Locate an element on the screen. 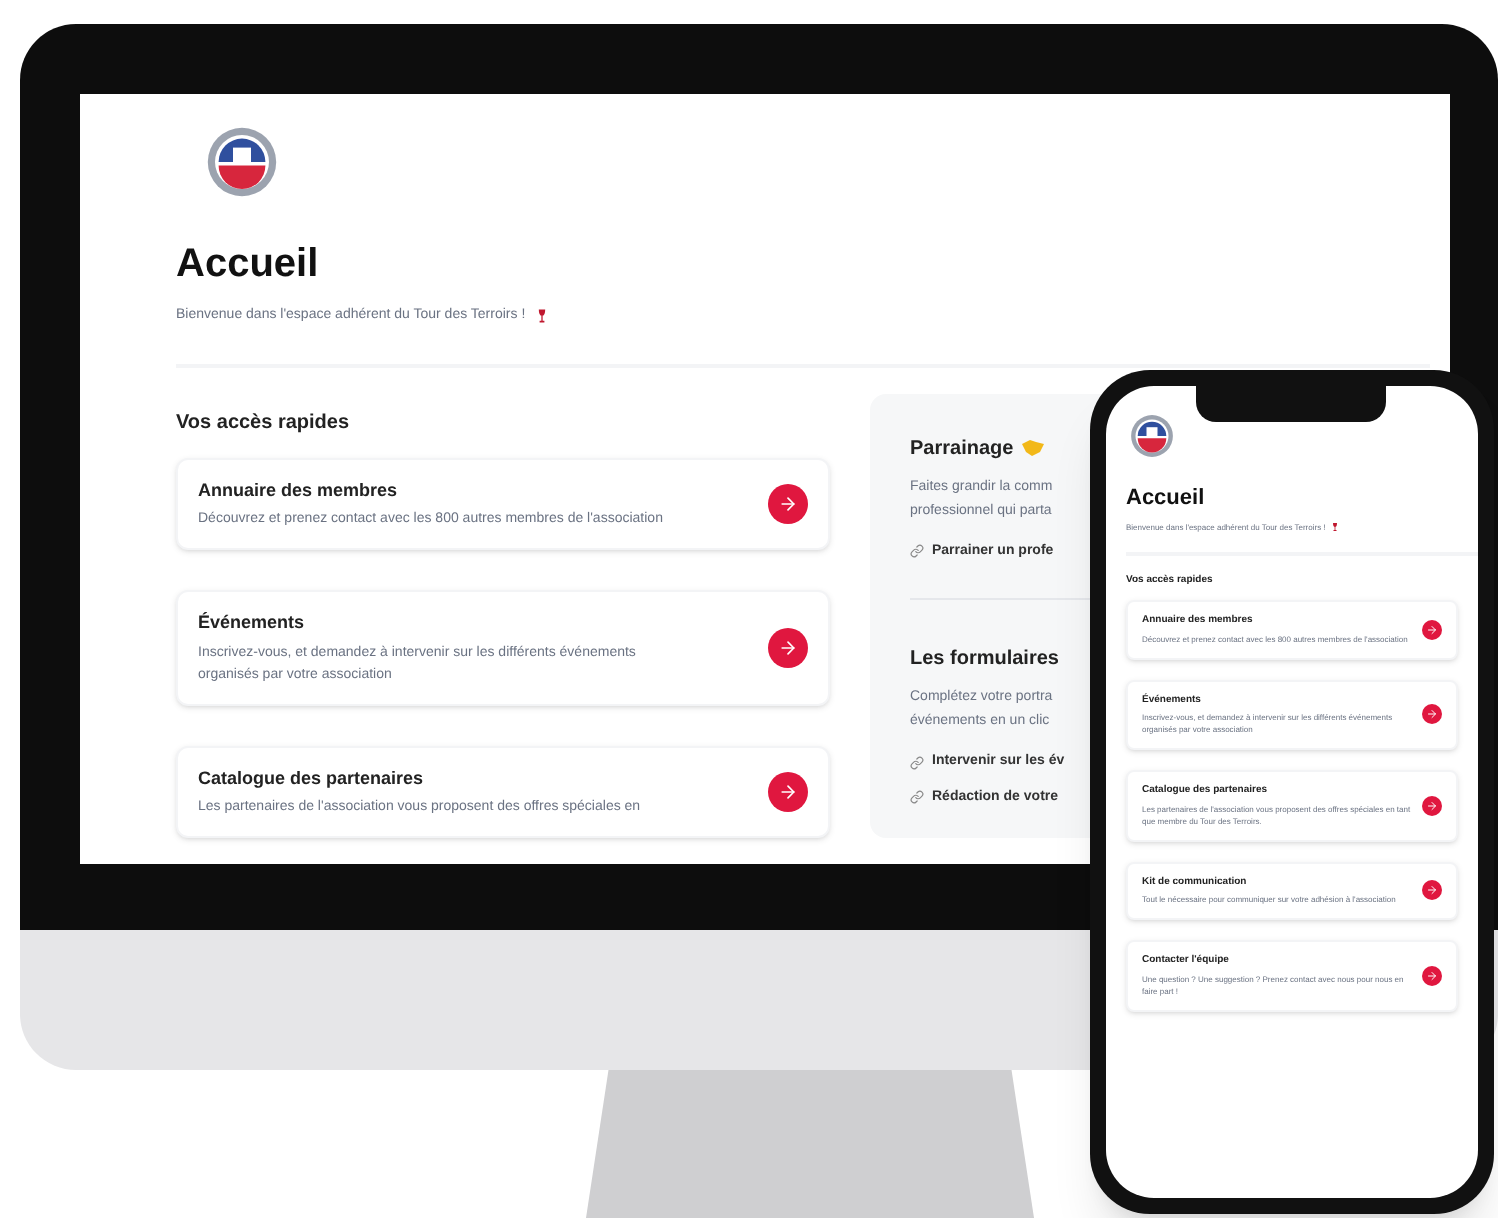  card-title: Catalogue des partenaires is located at coordinates (312, 778).